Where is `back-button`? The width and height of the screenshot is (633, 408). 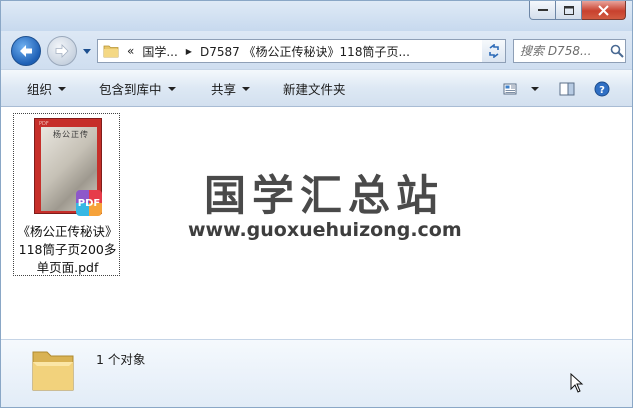
back-button is located at coordinates (26, 51).